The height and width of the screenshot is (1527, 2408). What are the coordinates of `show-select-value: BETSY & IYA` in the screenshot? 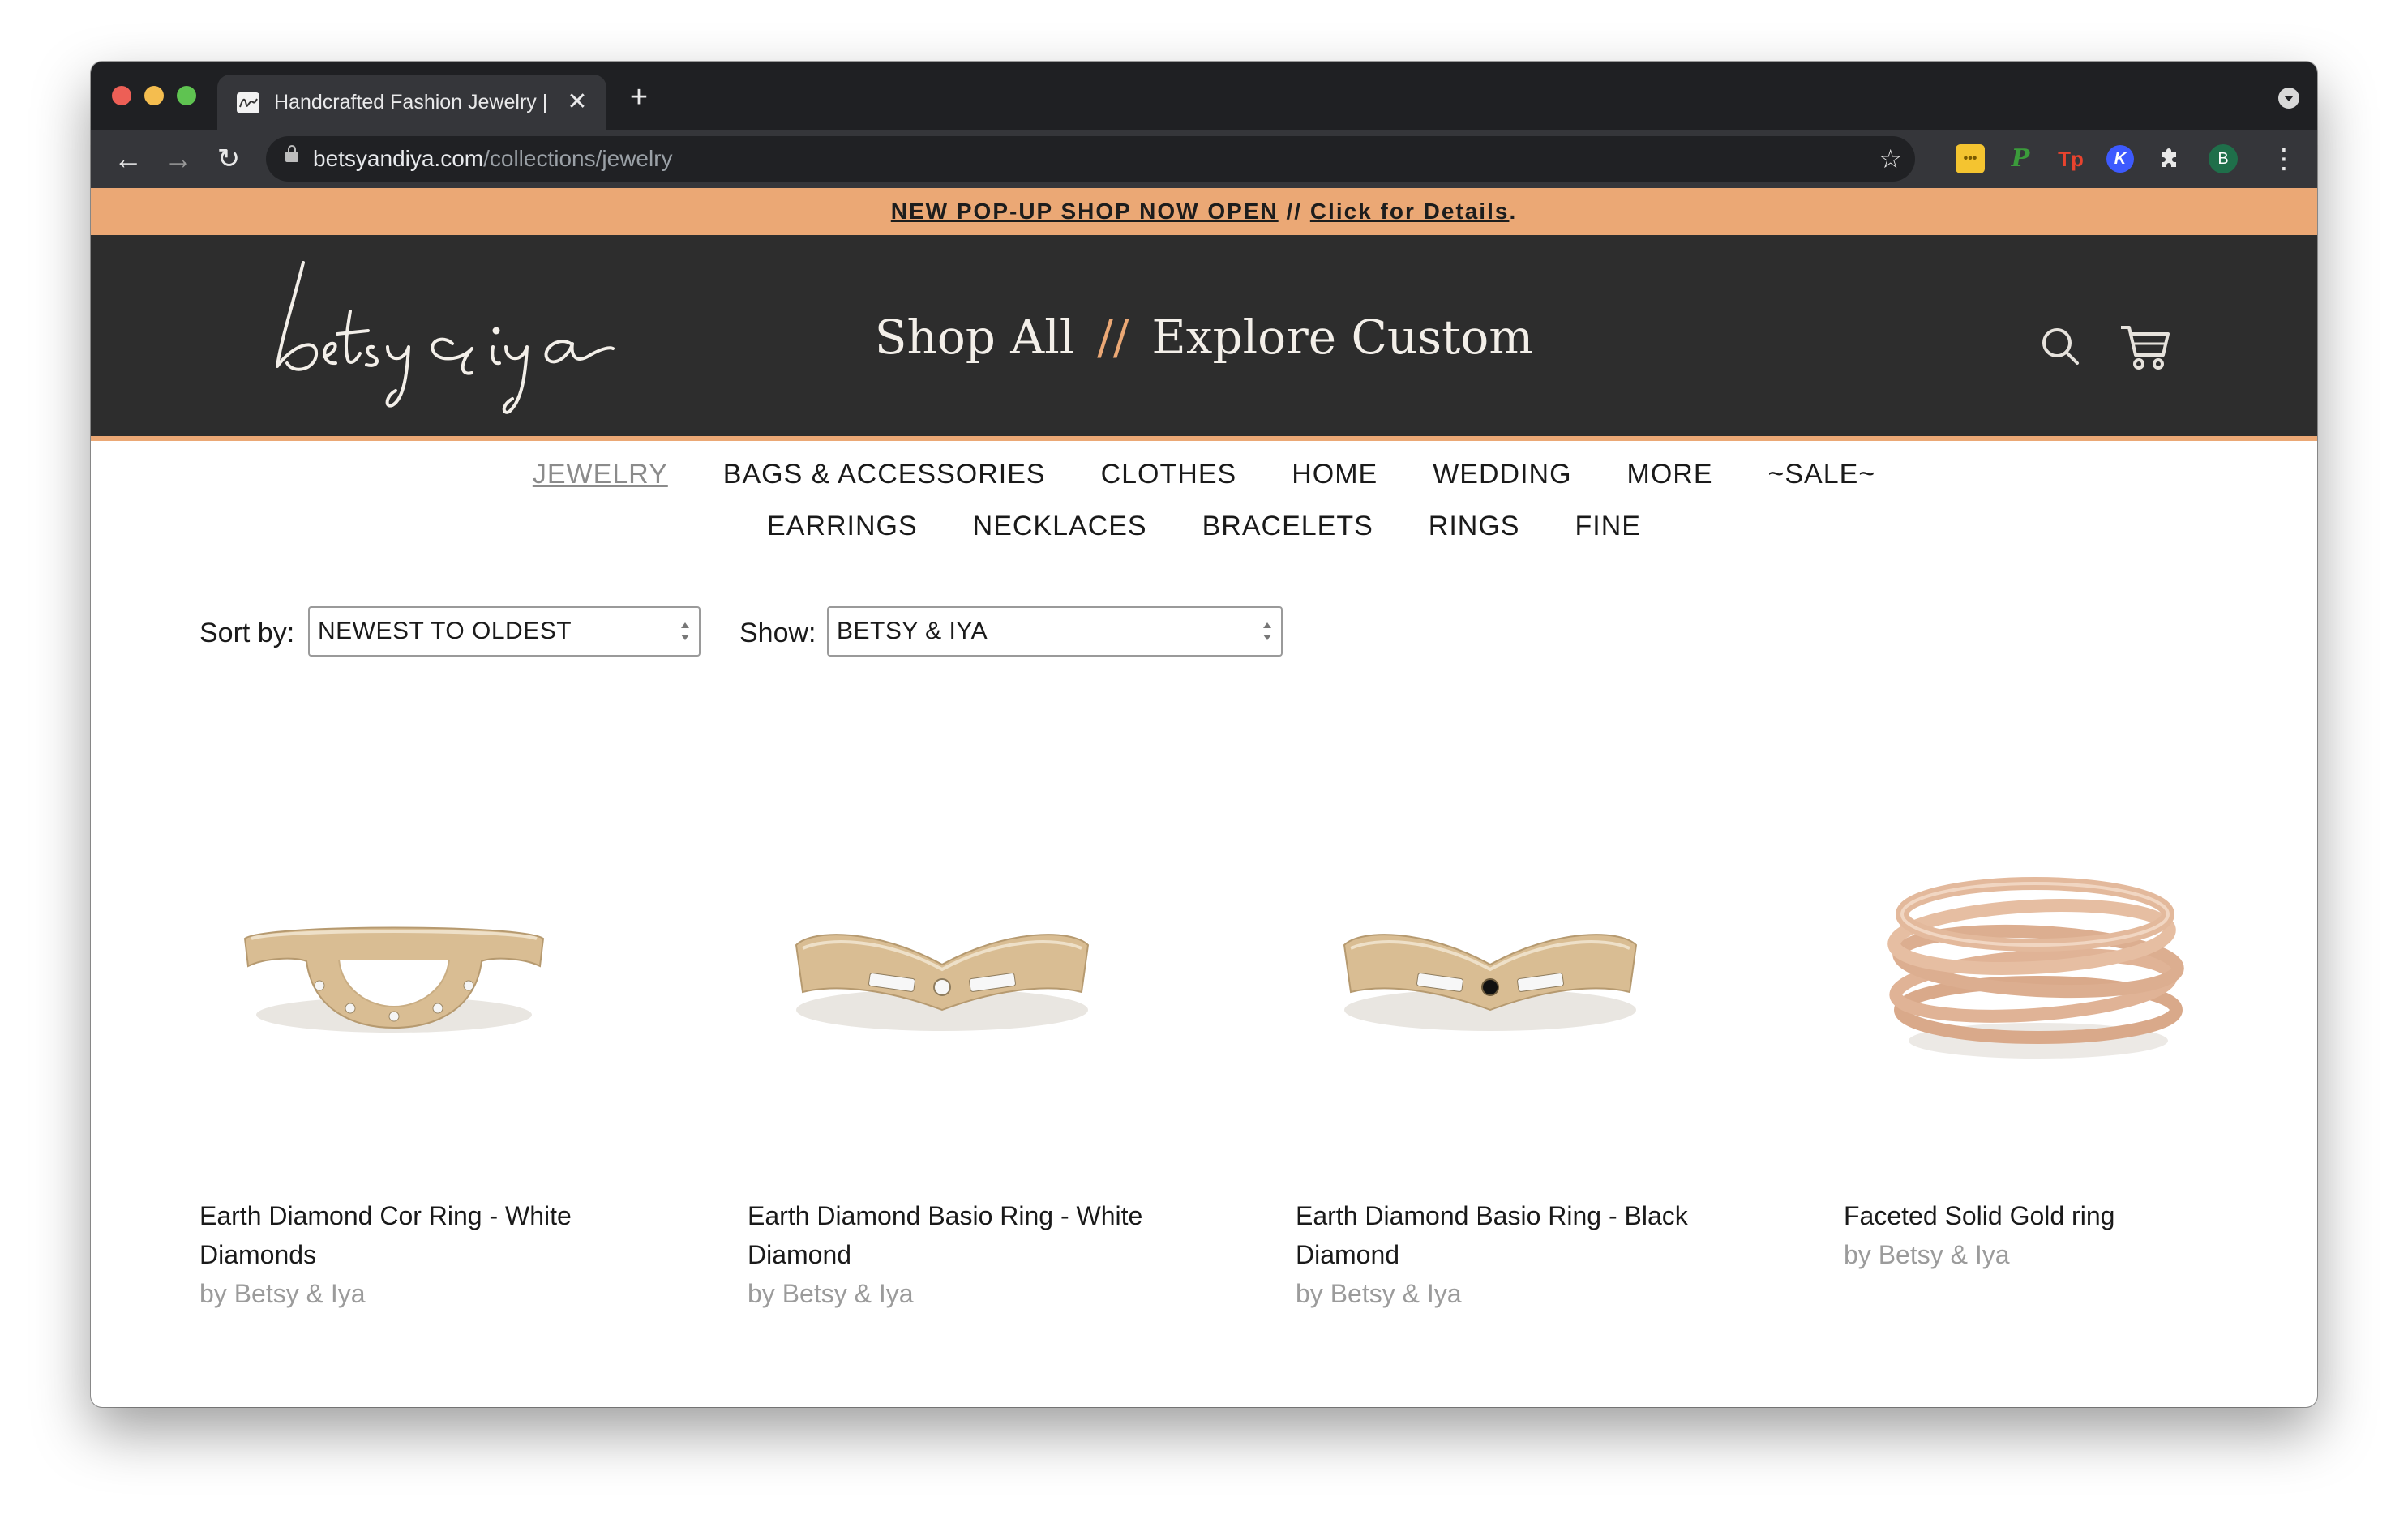 It's located at (912, 631).